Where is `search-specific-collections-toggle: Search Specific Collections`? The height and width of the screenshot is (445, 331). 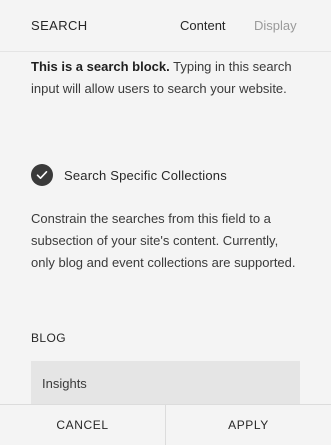 search-specific-collections-toggle: Search Specific Collections is located at coordinates (129, 175).